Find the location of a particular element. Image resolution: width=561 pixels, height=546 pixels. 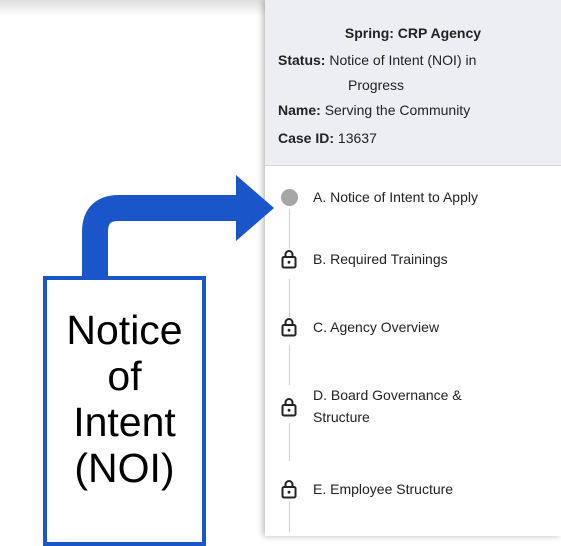

step-label: B. Required Trainings is located at coordinates (380, 259).